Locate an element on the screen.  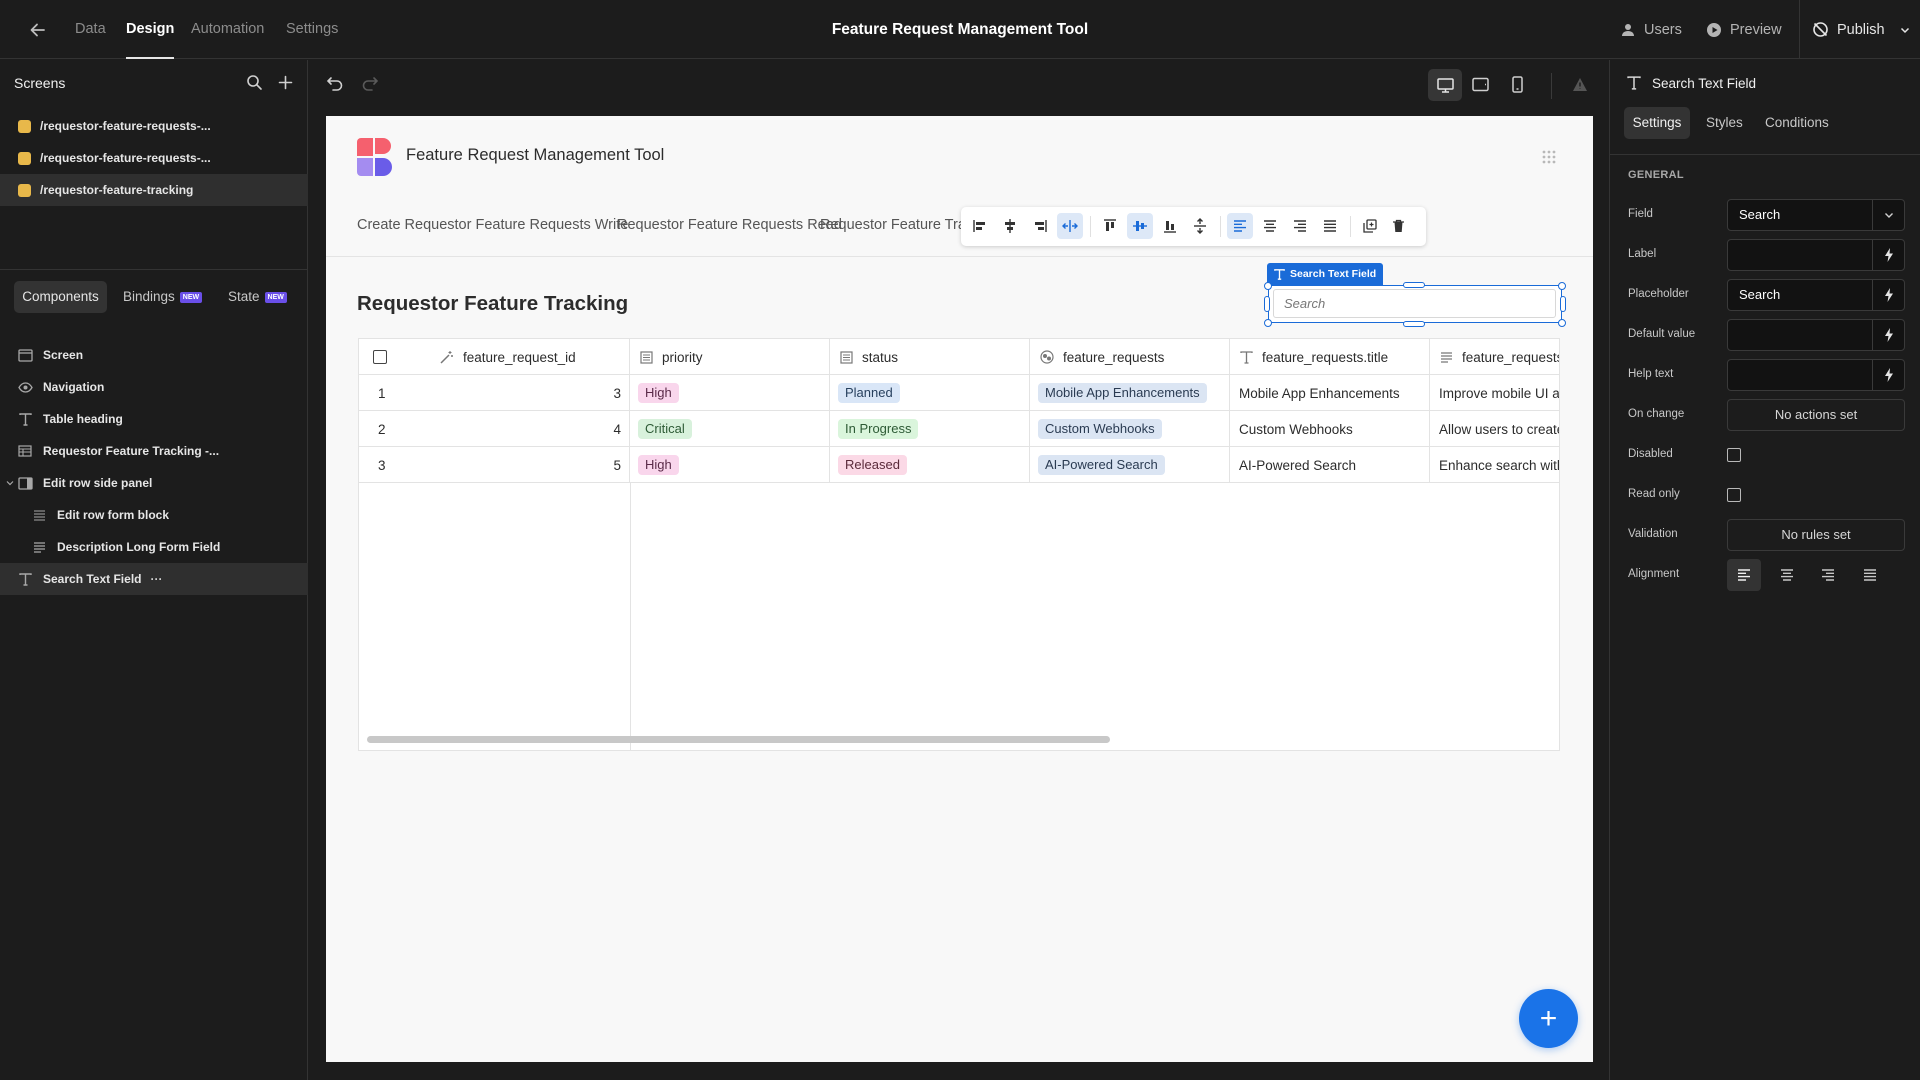
field-select: Search is located at coordinates (1816, 215).